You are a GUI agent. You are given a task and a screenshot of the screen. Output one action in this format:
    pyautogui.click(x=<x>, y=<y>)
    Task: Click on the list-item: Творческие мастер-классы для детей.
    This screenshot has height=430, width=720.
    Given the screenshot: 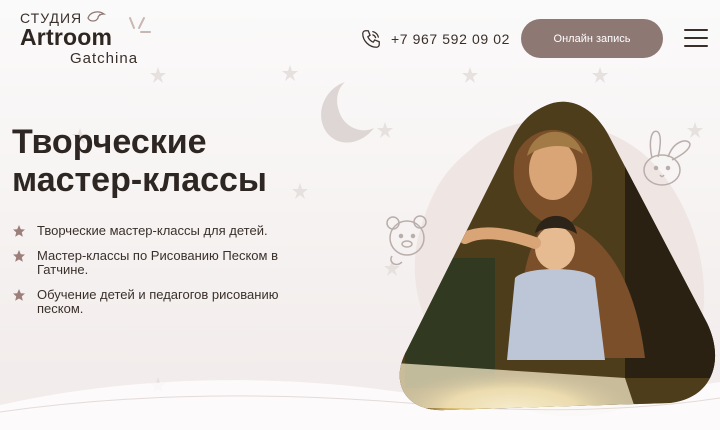 What is the action you would take?
    pyautogui.click(x=162, y=231)
    